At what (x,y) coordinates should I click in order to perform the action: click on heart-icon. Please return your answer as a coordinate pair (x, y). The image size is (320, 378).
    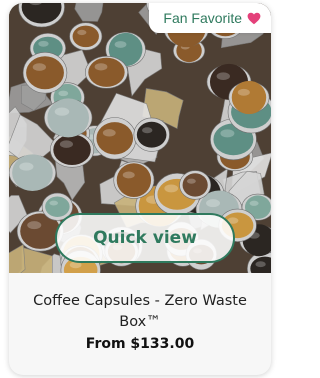
    Looking at the image, I should click on (254, 18).